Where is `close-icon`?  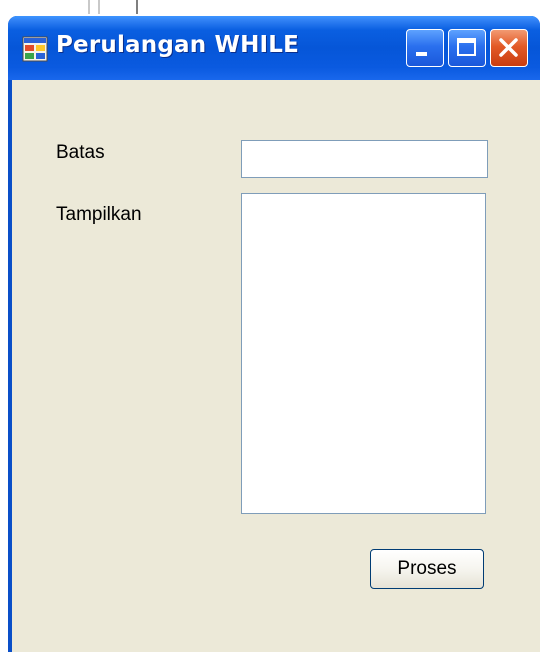 close-icon is located at coordinates (508, 47).